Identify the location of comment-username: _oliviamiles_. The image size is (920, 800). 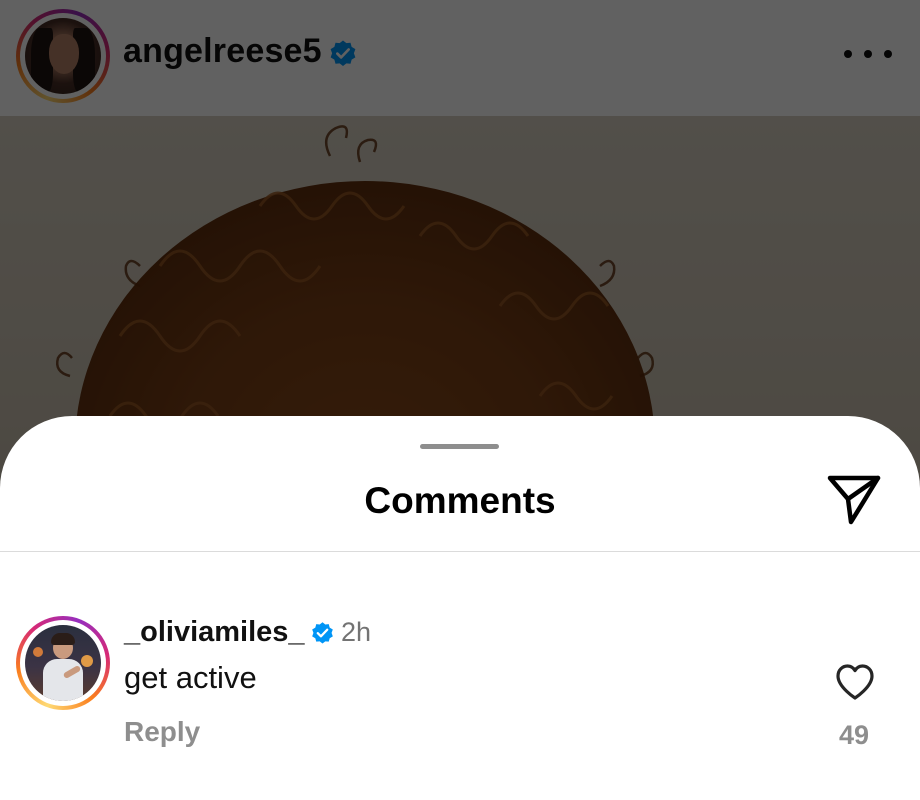
(214, 632).